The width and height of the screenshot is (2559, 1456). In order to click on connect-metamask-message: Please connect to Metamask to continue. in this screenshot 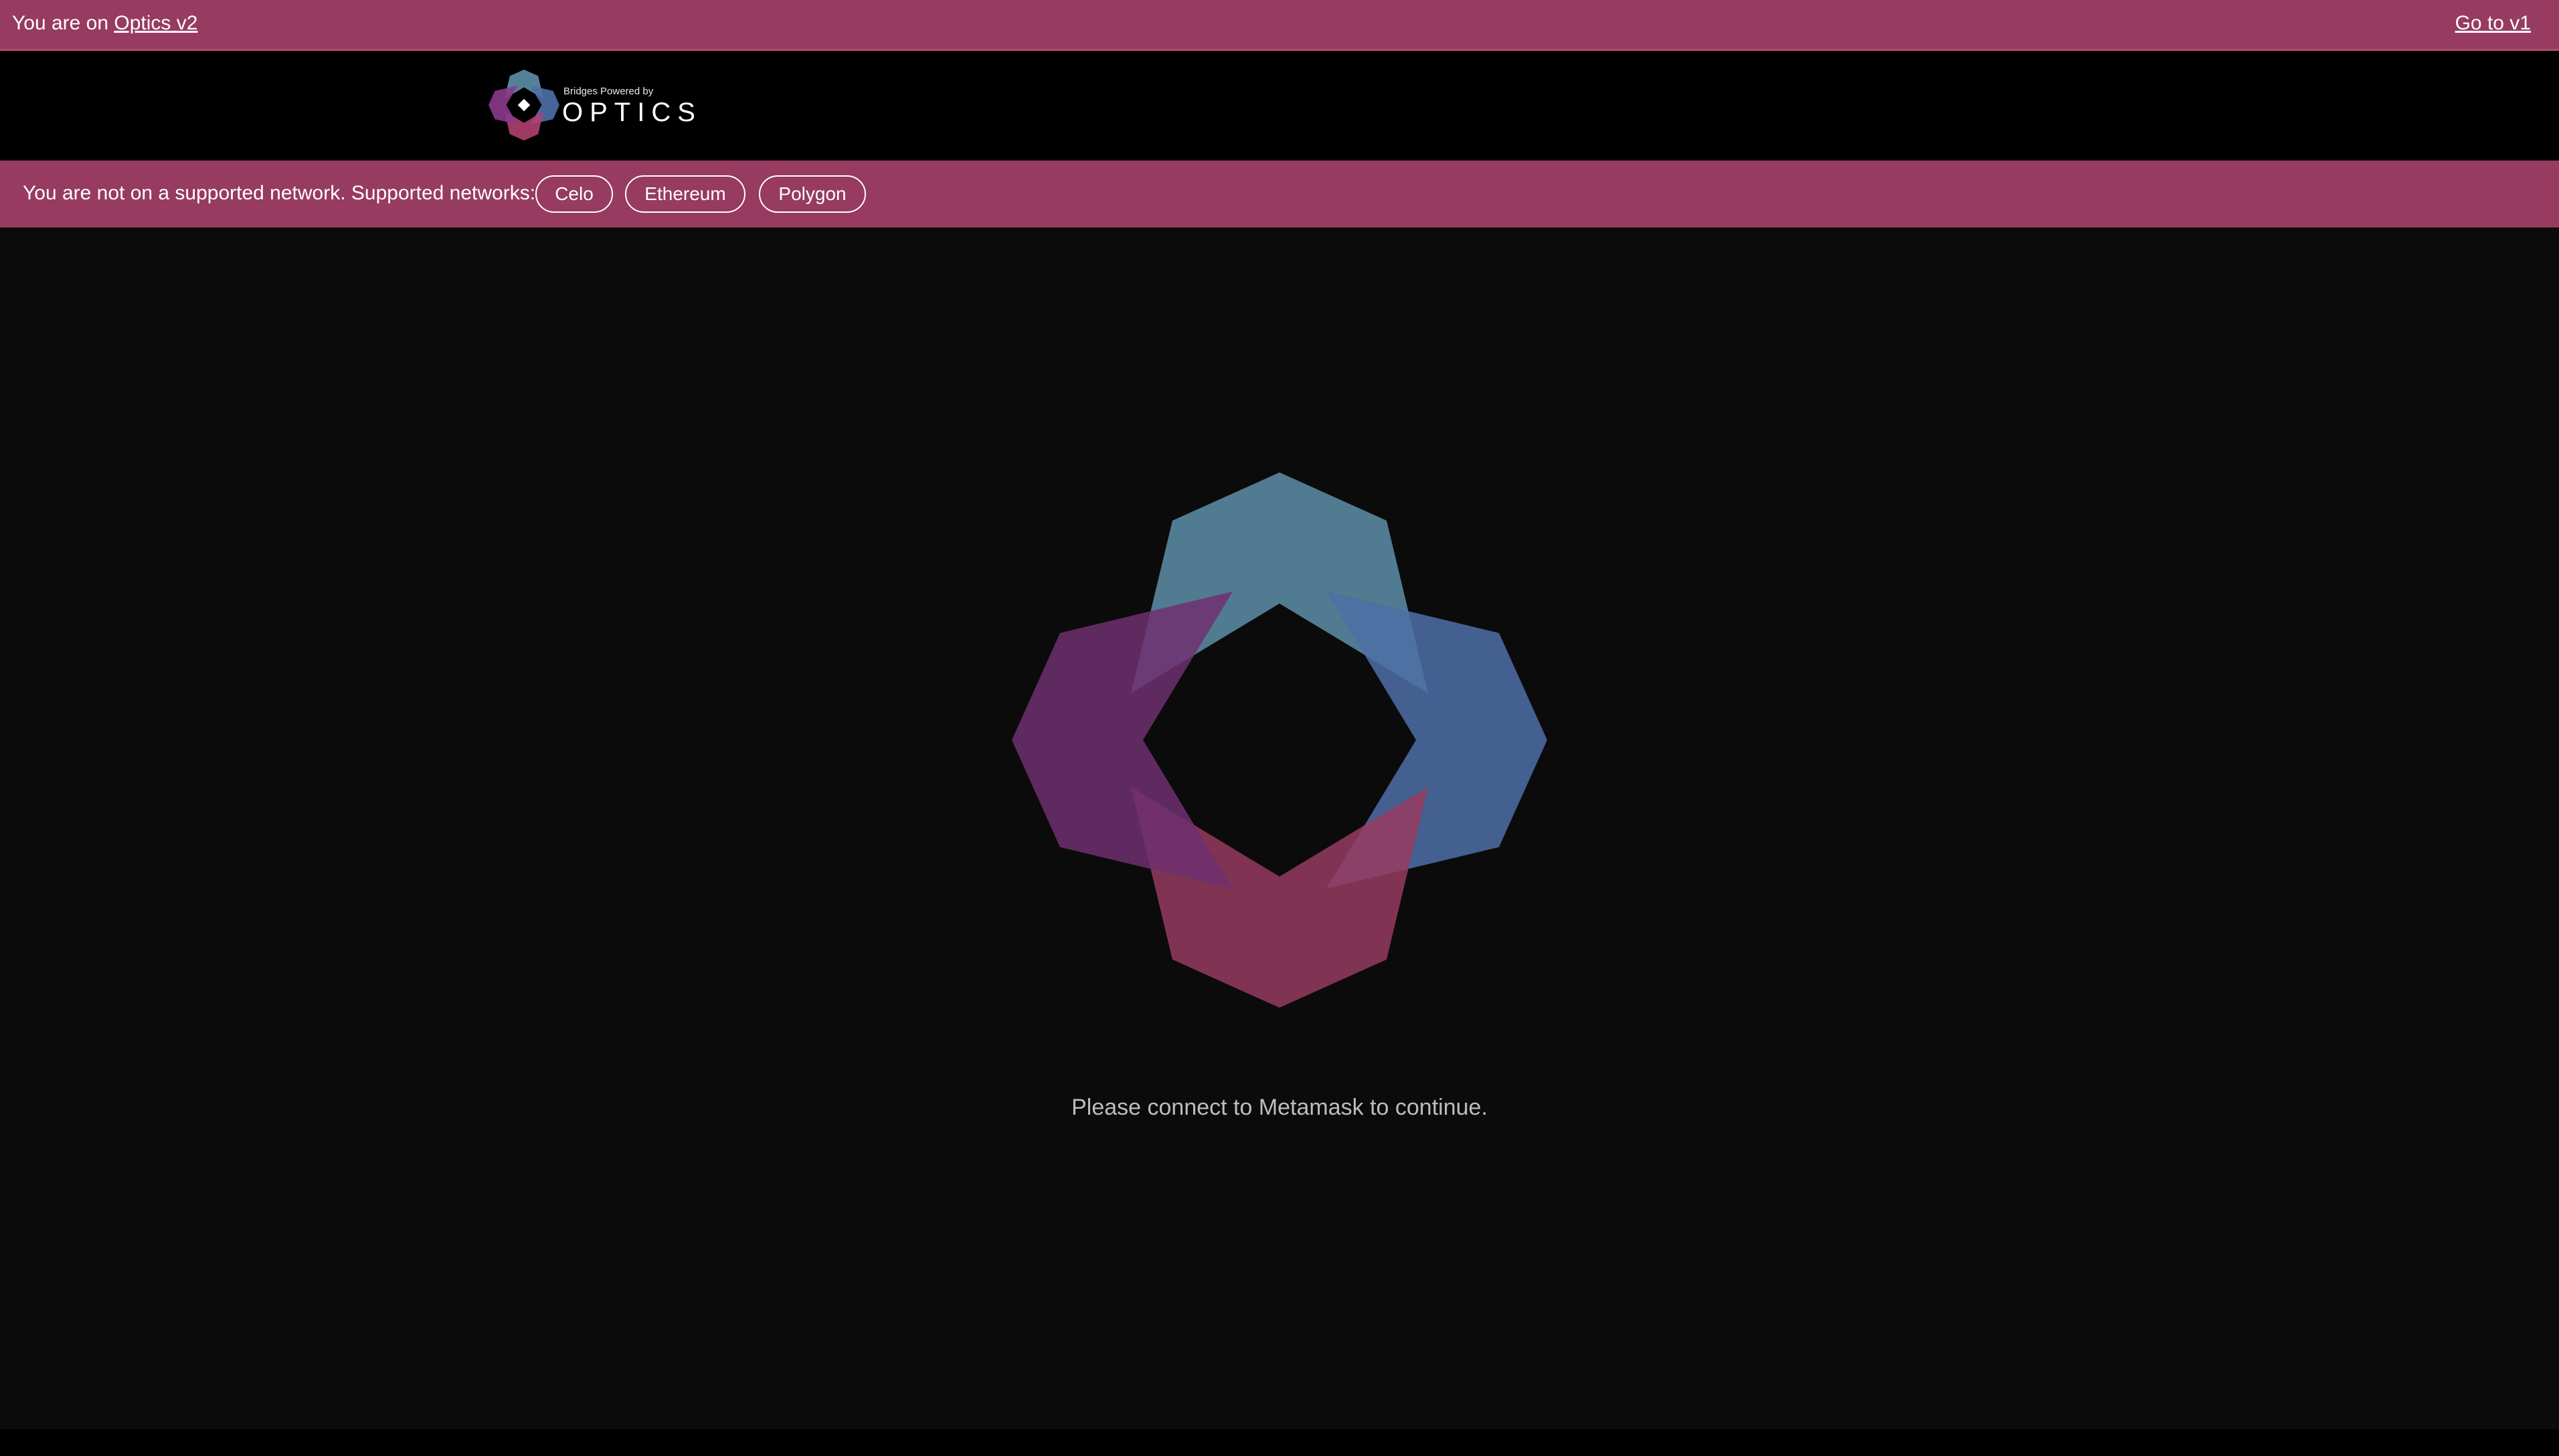, I will do `click(1279, 1107)`.